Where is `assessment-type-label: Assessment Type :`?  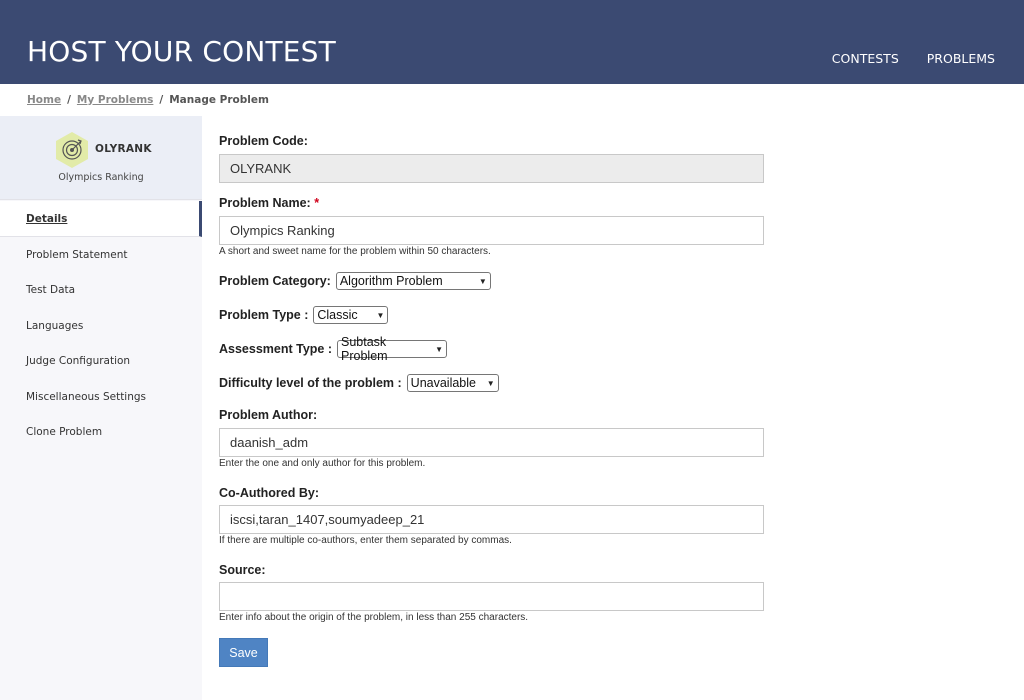 assessment-type-label: Assessment Type : is located at coordinates (276, 349).